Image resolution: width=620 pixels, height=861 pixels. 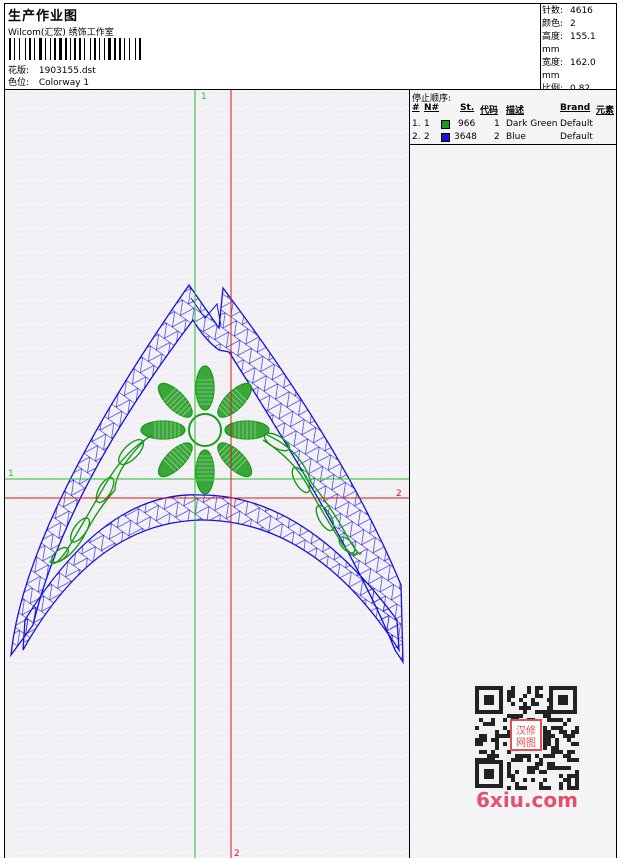 What do you see at coordinates (567, 11) in the screenshot?
I see `stat-stitches: 针数: 4616` at bounding box center [567, 11].